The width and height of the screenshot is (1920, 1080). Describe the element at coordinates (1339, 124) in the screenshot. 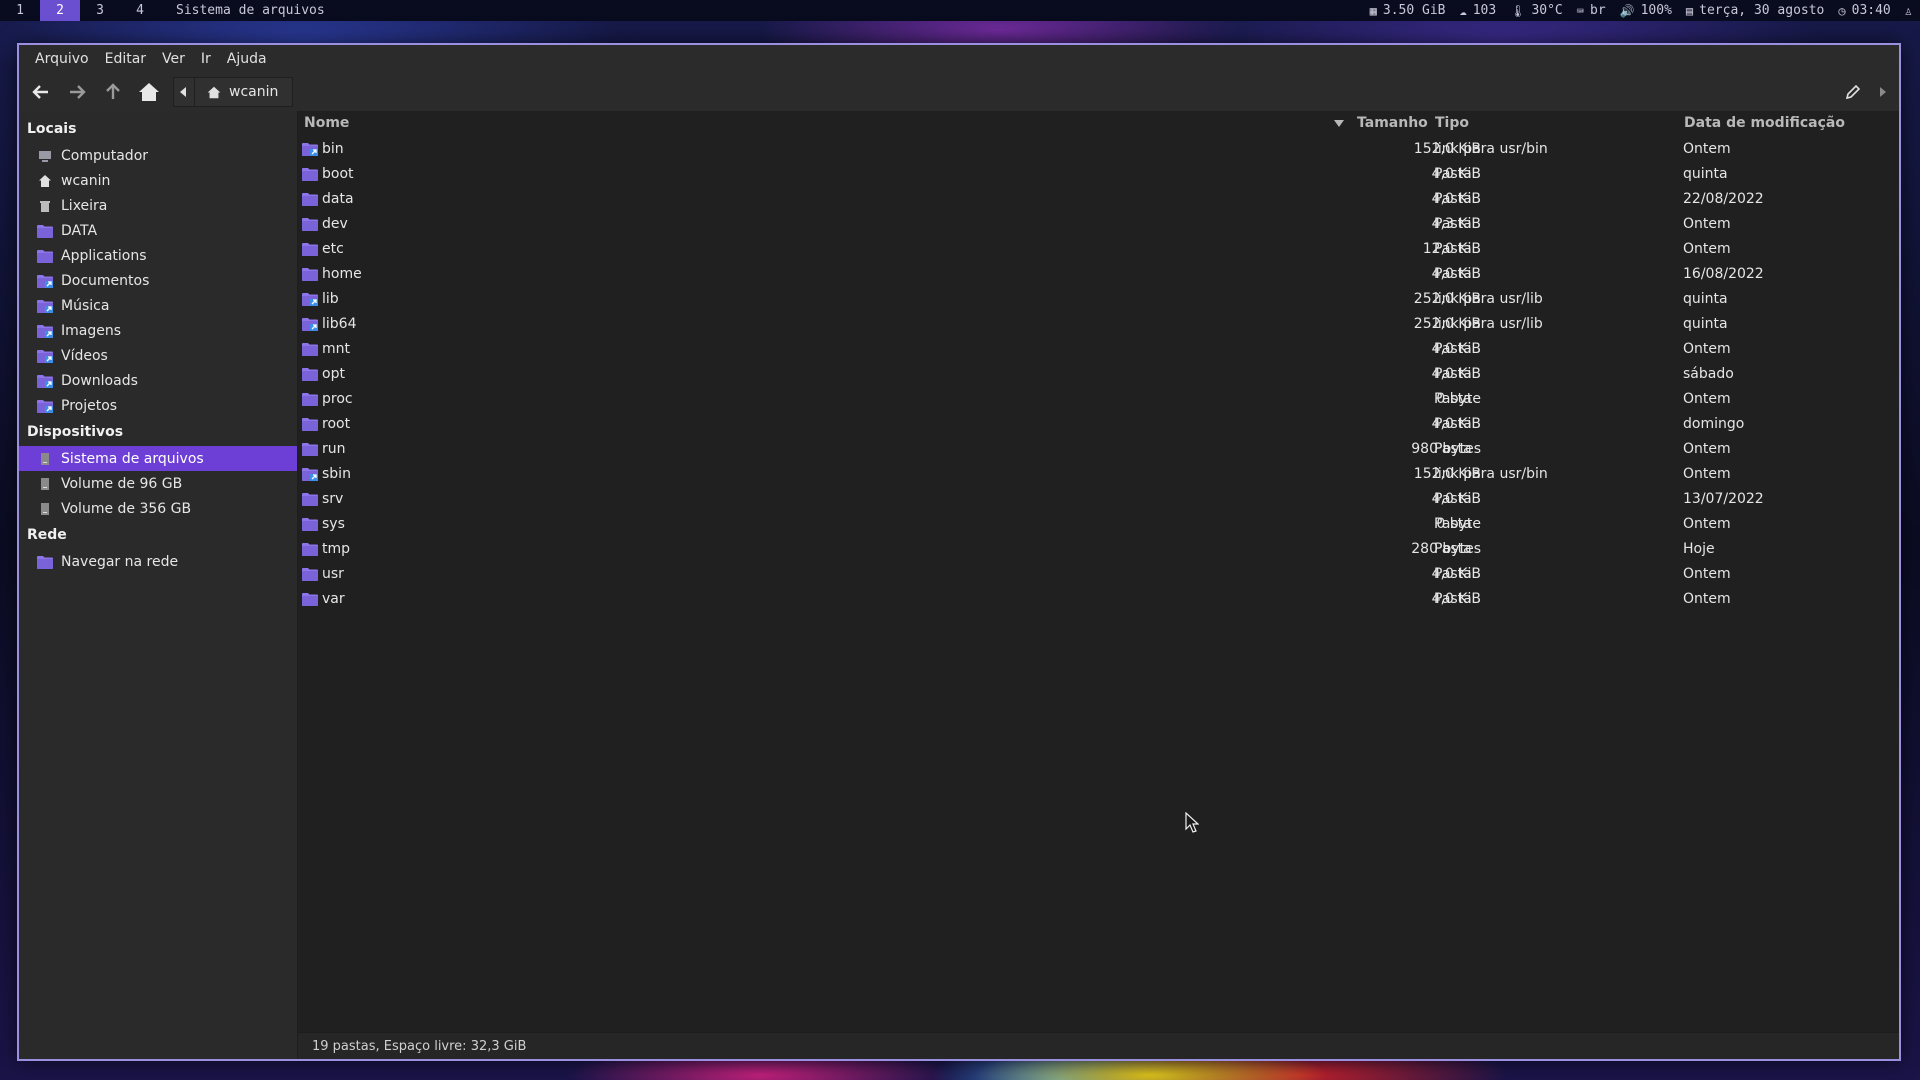

I see `sort-descending-icon` at that location.